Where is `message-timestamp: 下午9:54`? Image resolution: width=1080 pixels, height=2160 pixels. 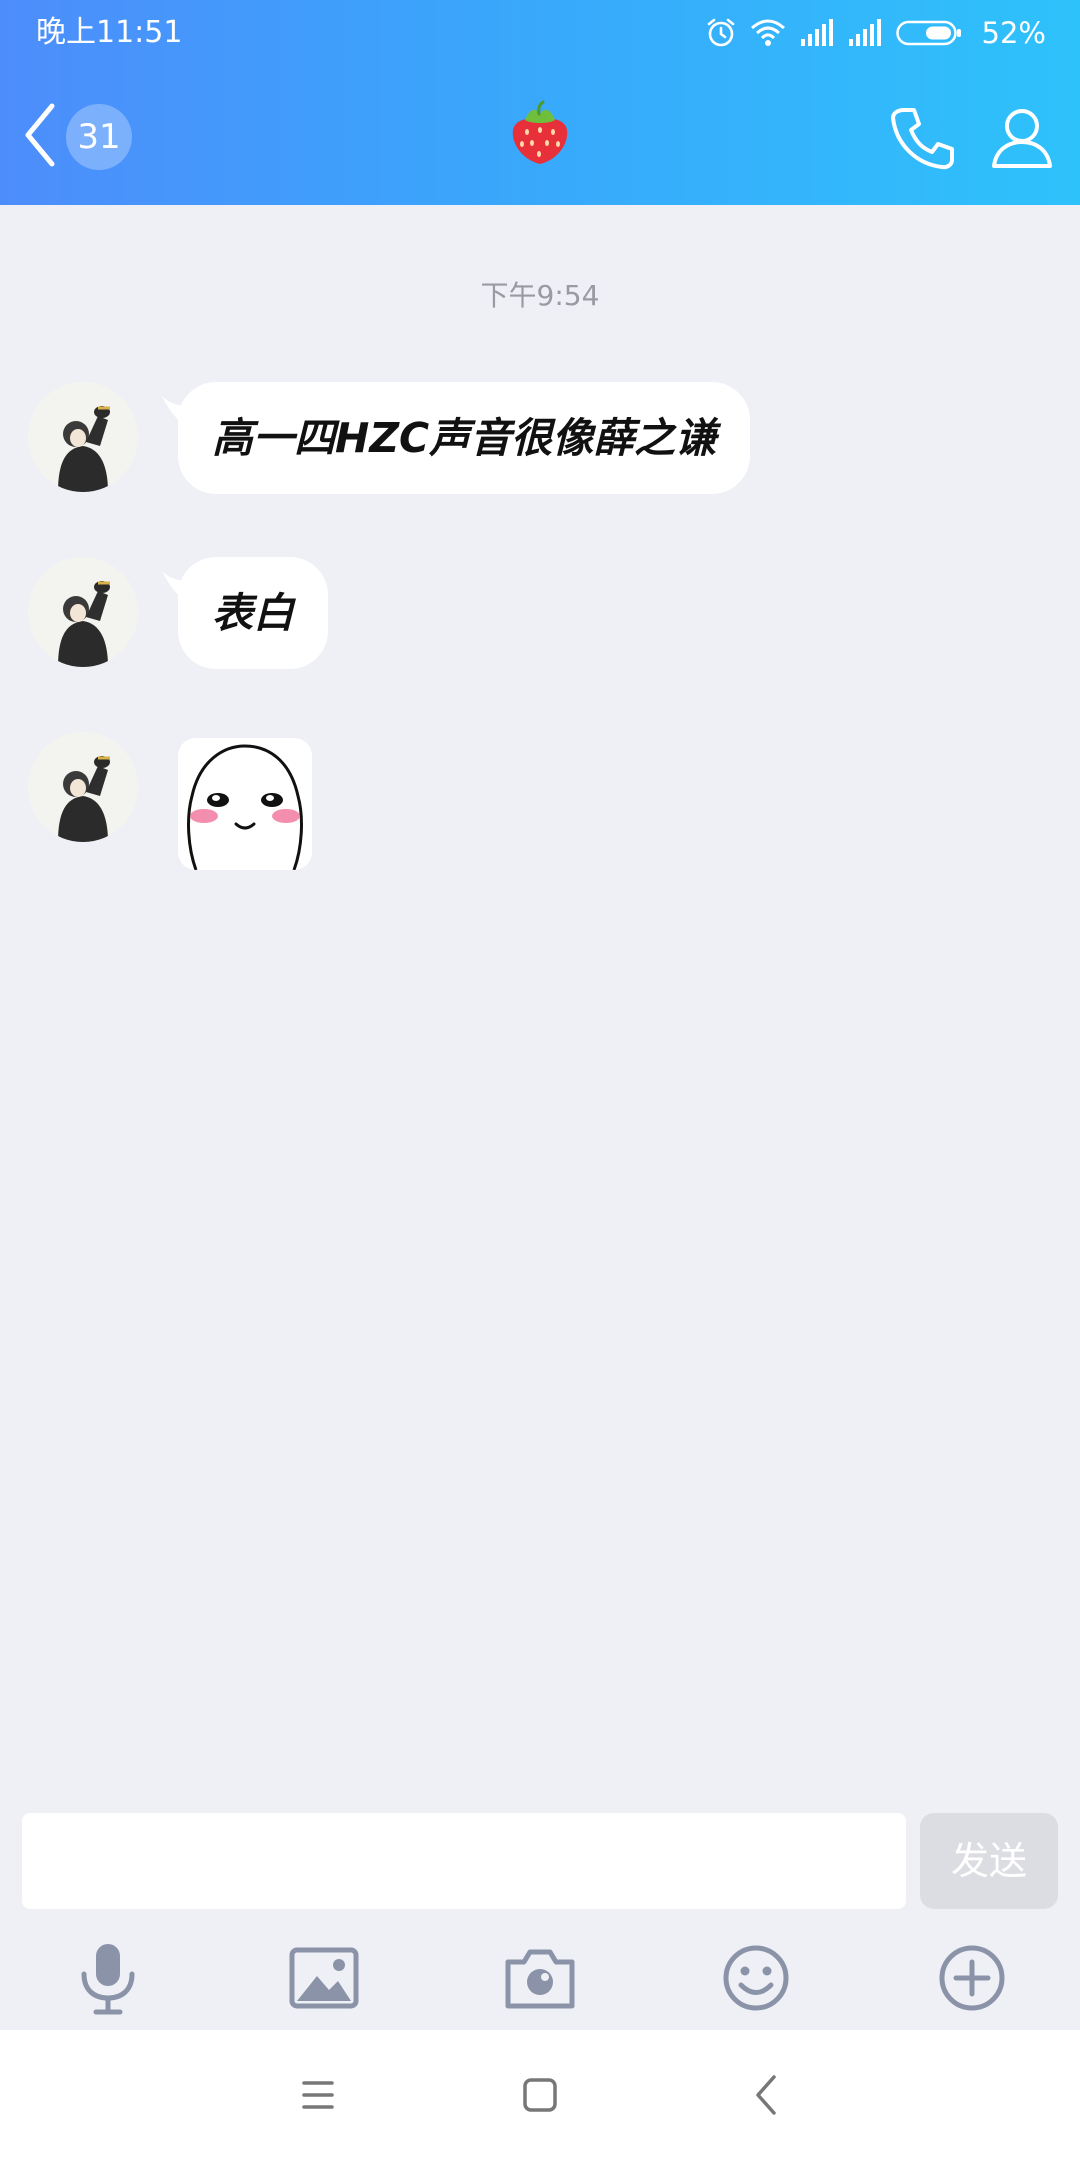 message-timestamp: 下午9:54 is located at coordinates (540, 295).